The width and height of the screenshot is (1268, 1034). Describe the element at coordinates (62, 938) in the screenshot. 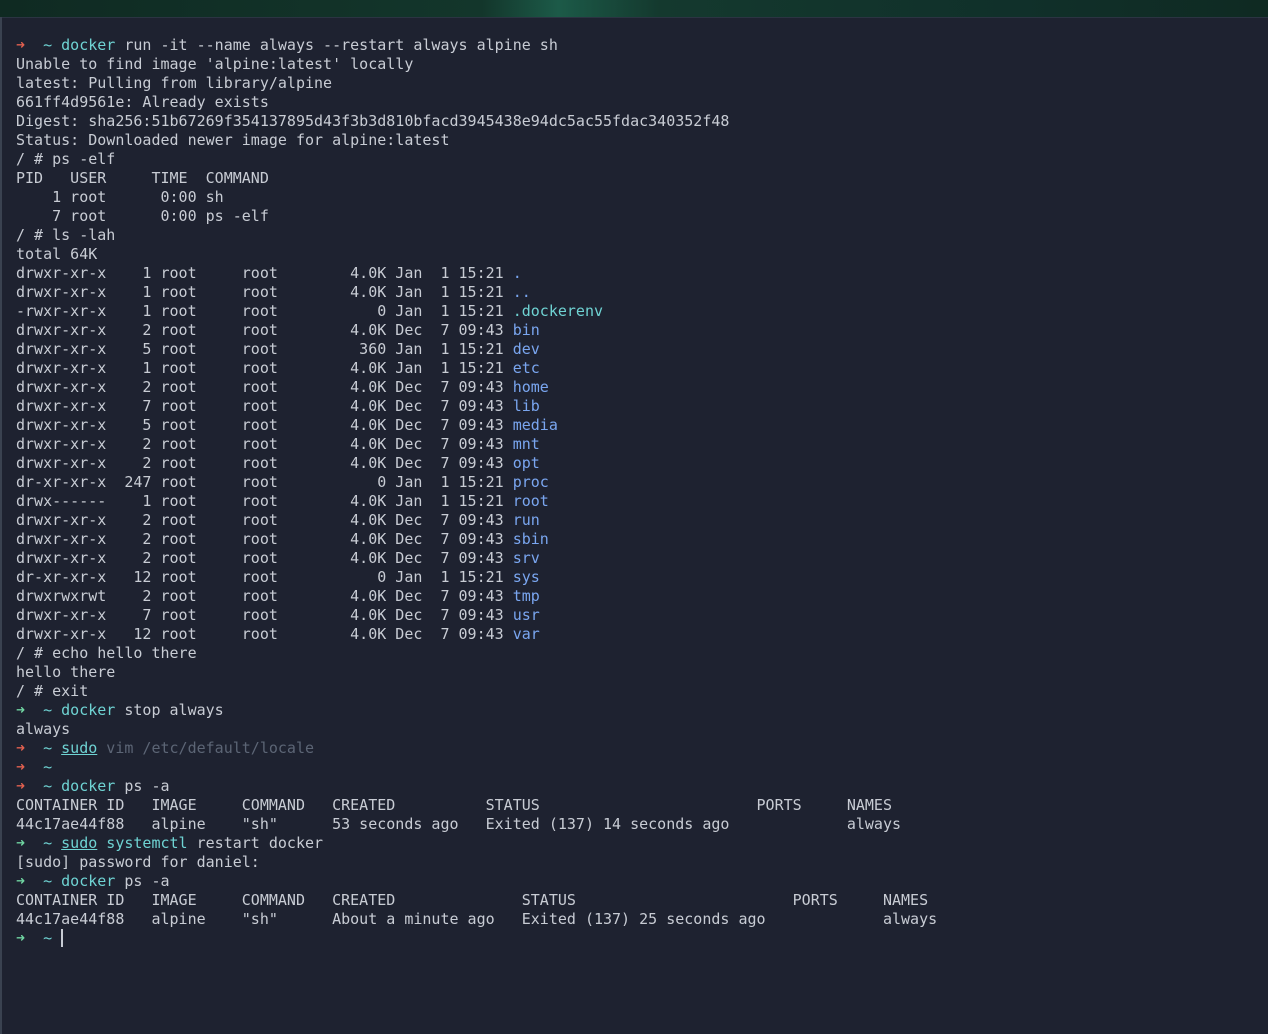

I see `text-cursor` at that location.